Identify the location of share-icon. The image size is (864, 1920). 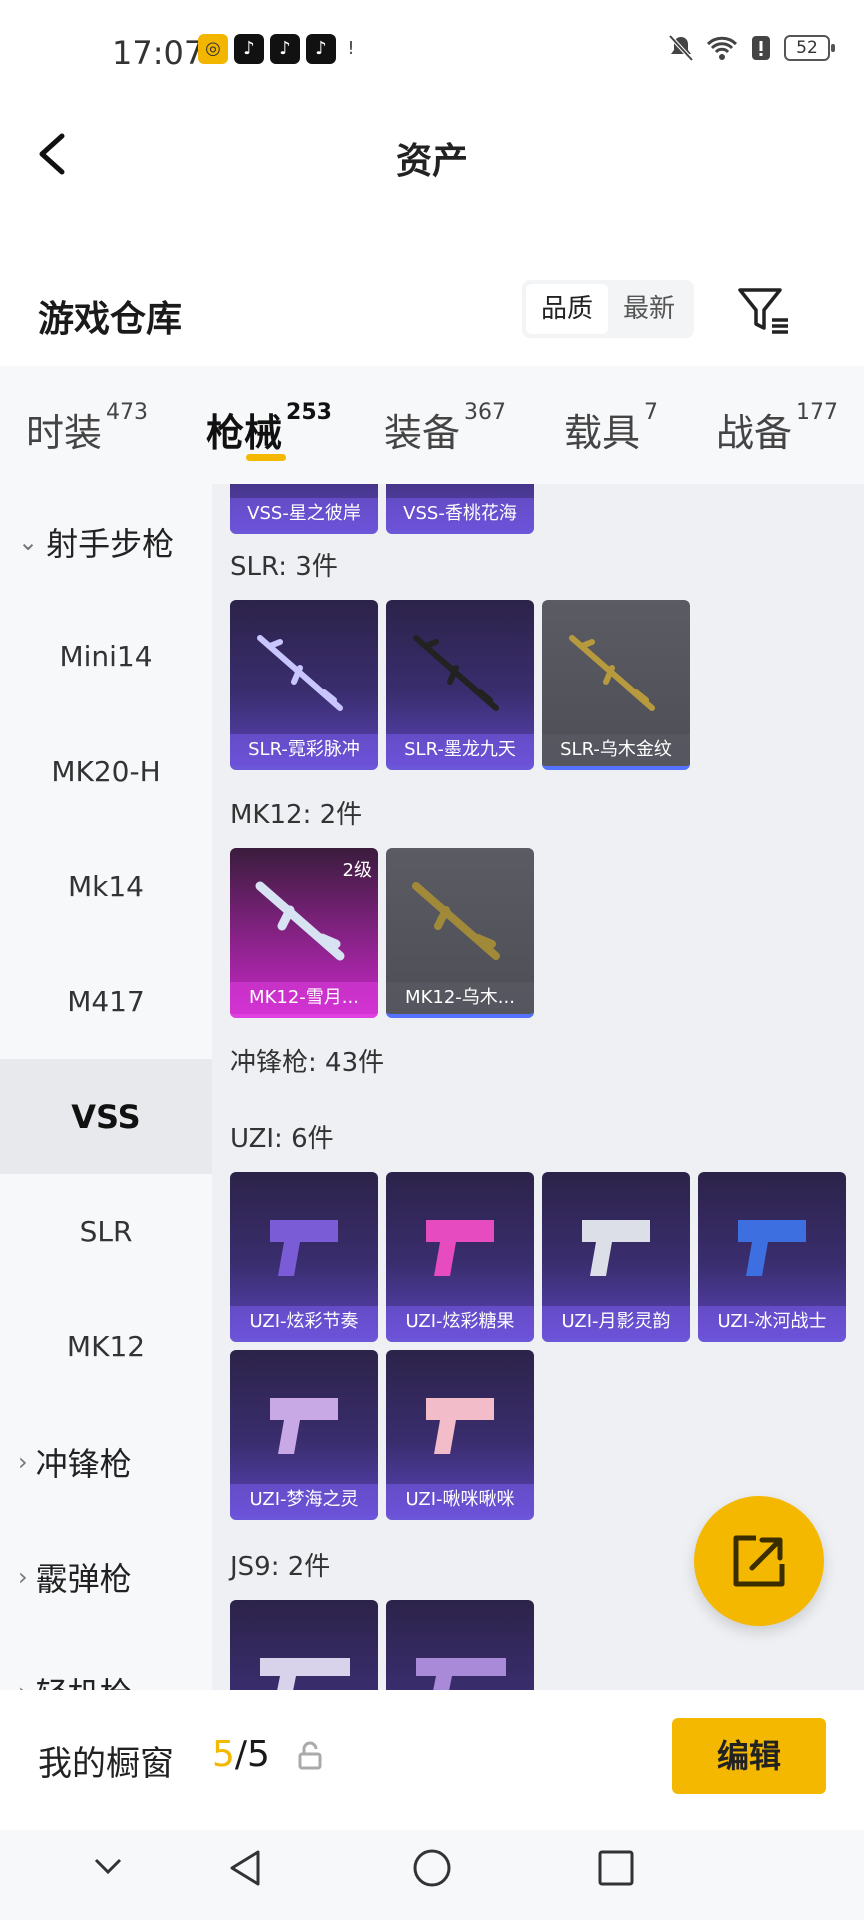
(759, 1561).